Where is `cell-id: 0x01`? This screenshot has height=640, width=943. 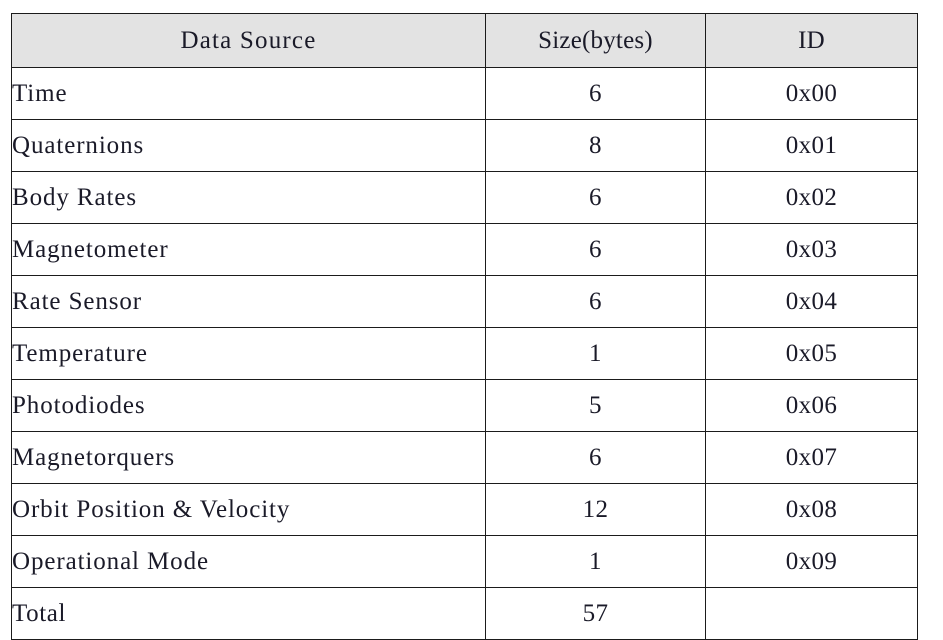
cell-id: 0x01 is located at coordinates (811, 145).